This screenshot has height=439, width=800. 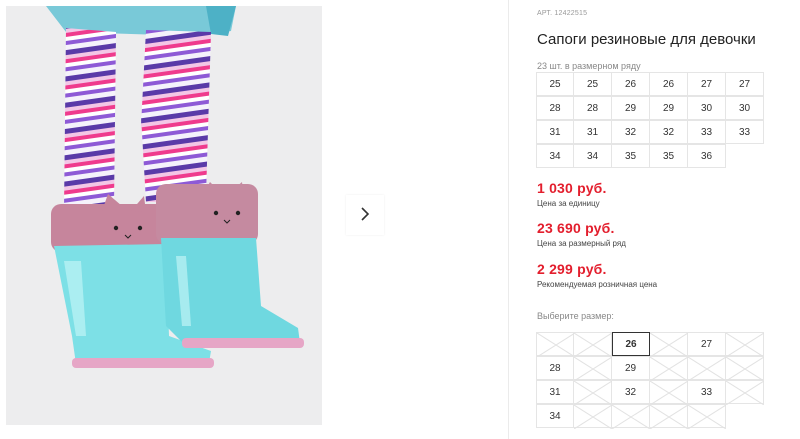 I want to click on next-image-button, so click(x=365, y=215).